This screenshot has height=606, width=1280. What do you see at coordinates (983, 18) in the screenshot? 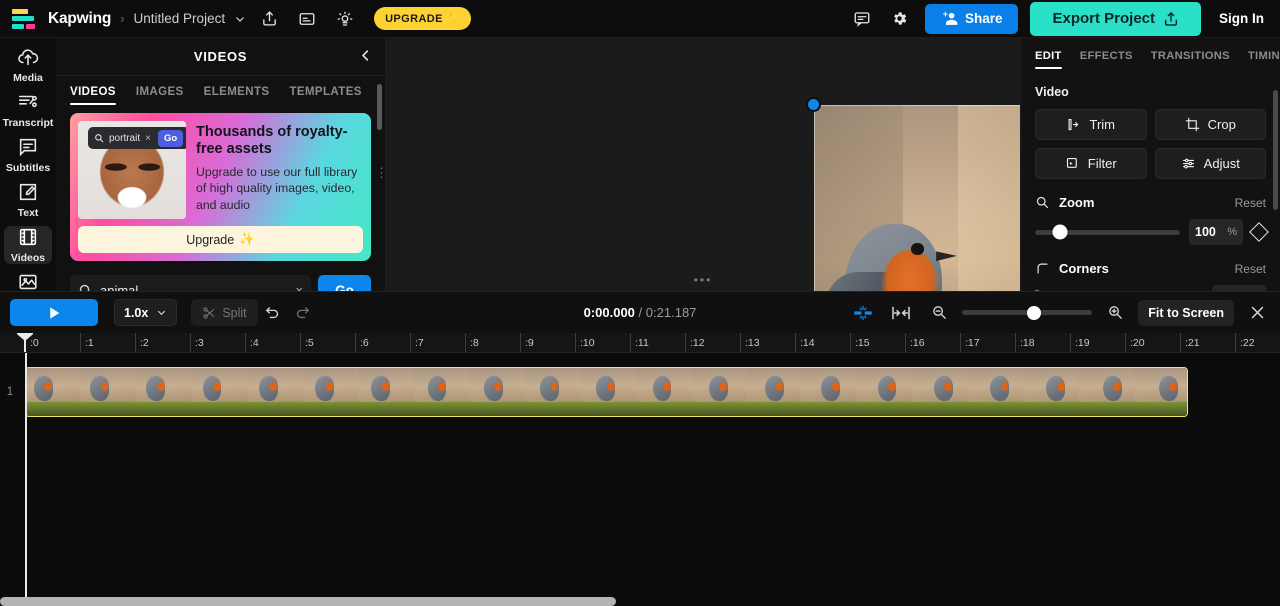
I see `share-label: Share` at bounding box center [983, 18].